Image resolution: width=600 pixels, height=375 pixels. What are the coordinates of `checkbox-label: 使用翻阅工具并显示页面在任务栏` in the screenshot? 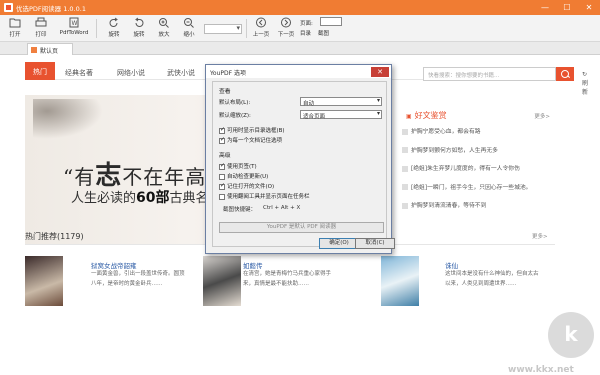 It's located at (268, 197).